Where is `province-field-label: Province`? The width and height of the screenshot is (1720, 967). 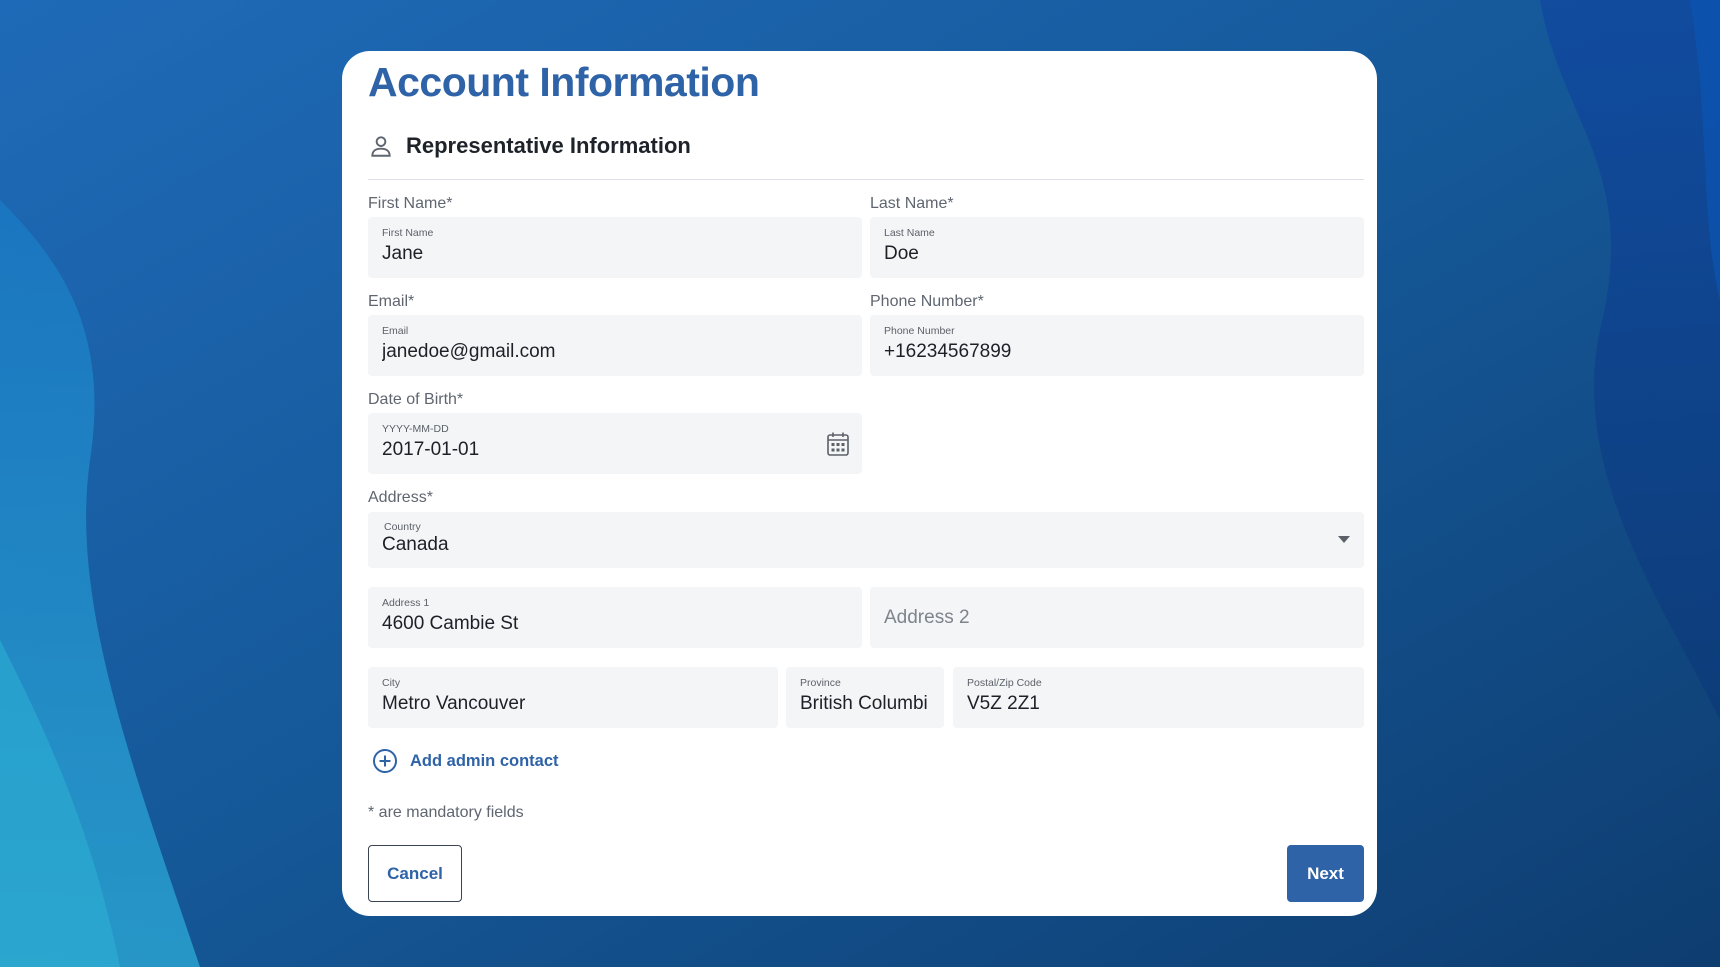
province-field-label: Province is located at coordinates (820, 683).